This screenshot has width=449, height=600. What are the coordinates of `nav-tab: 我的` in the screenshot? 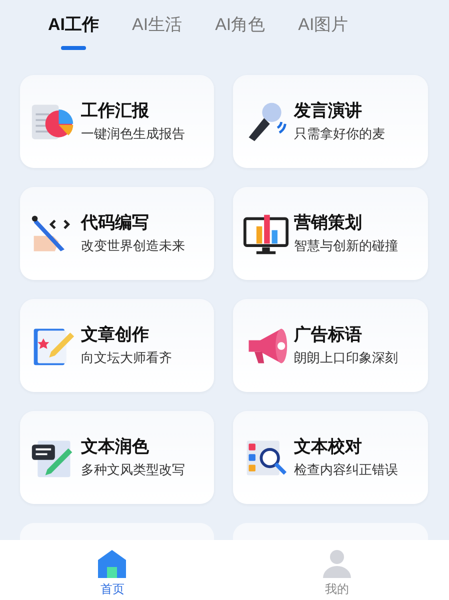 It's located at (336, 570).